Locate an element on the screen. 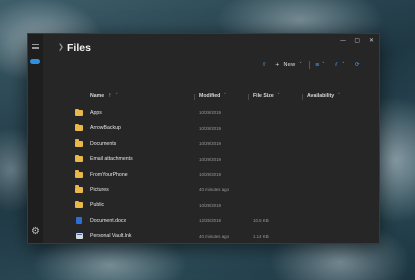 The image size is (415, 280). sort-ascending-icon: ↑ is located at coordinates (109, 96).